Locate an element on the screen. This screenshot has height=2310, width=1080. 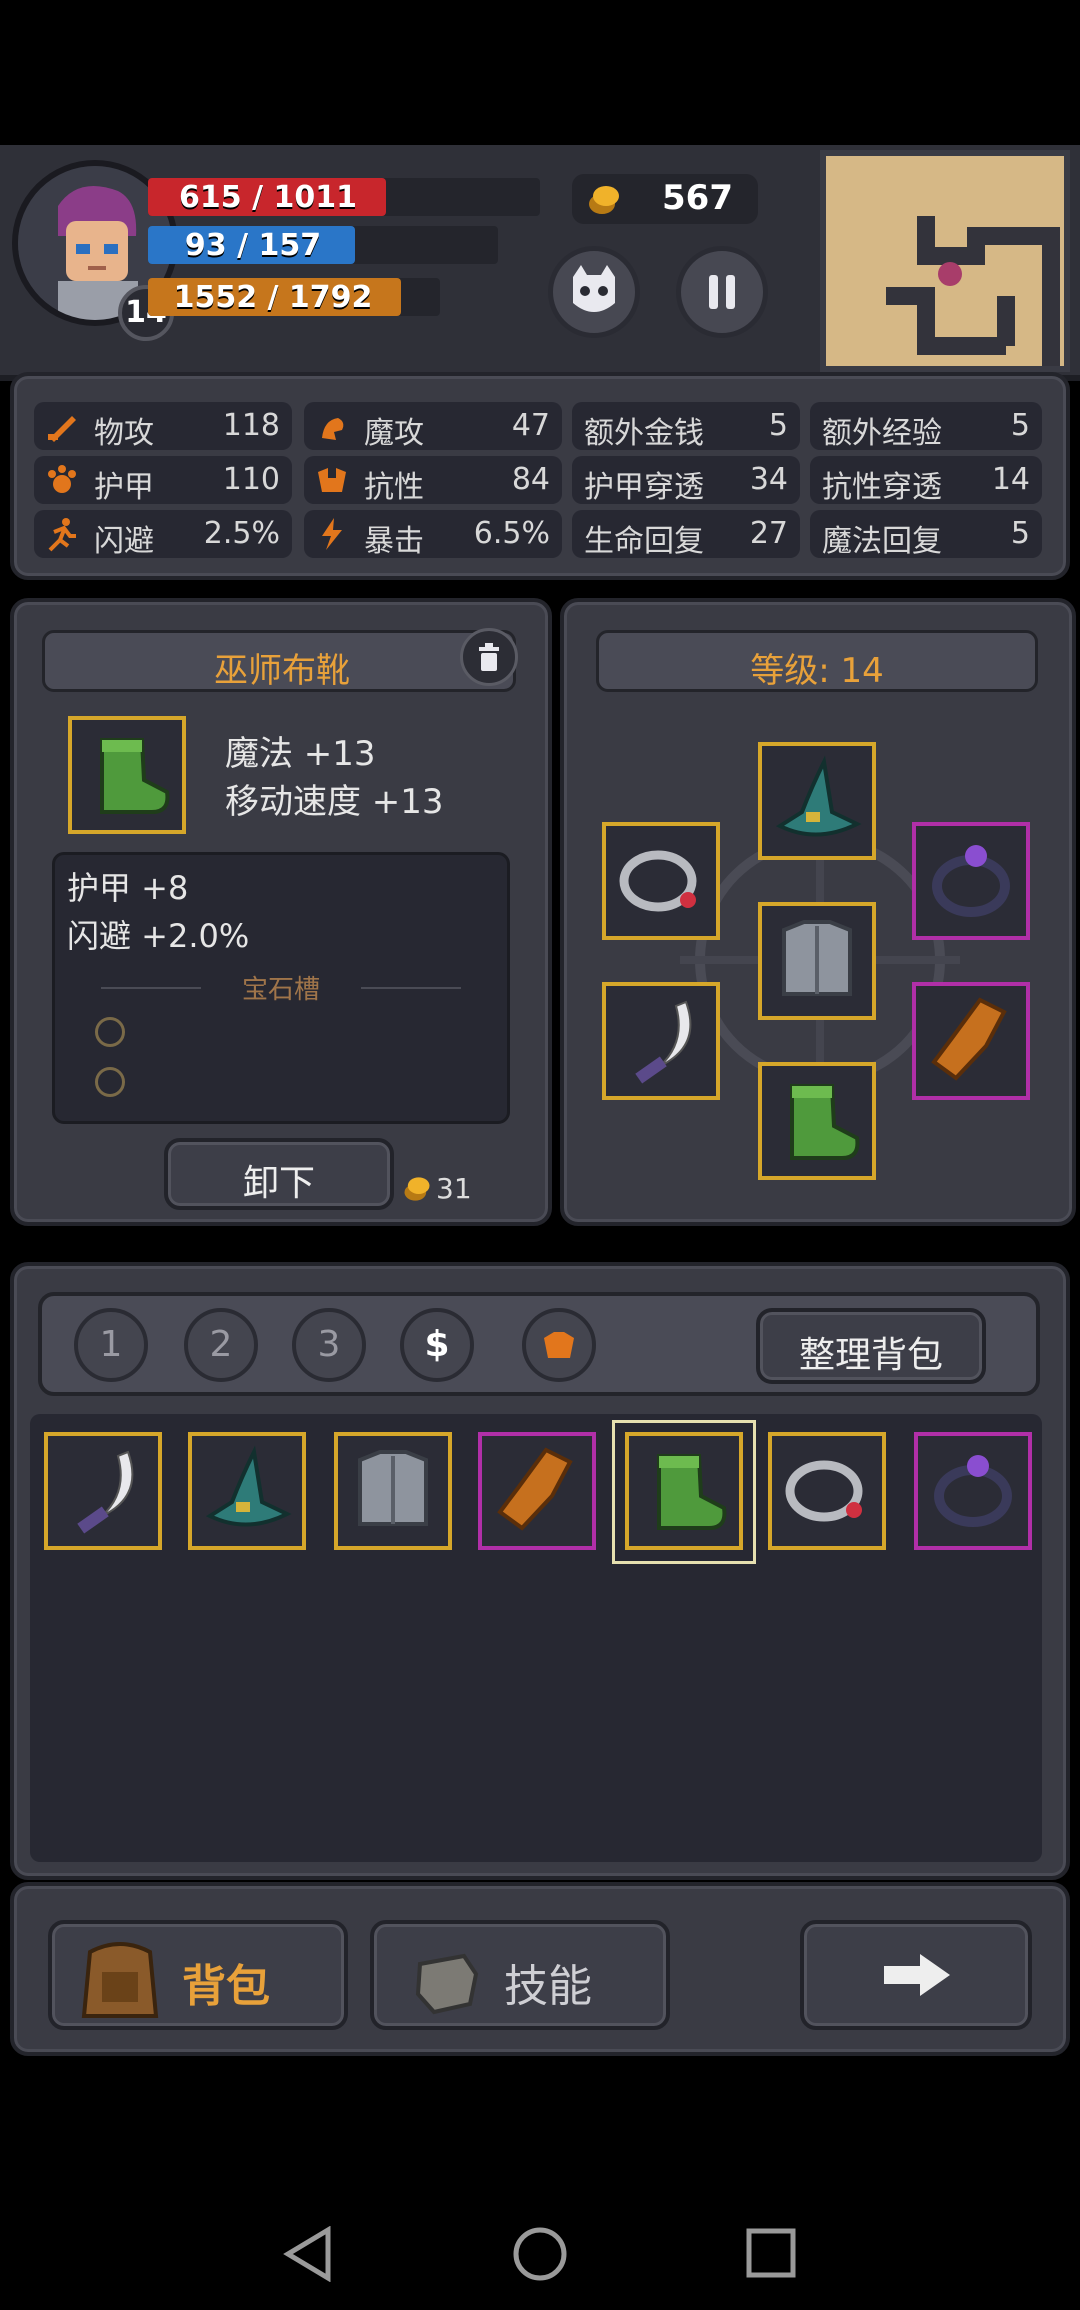
dollar-icon: $ is located at coordinates (437, 1344).